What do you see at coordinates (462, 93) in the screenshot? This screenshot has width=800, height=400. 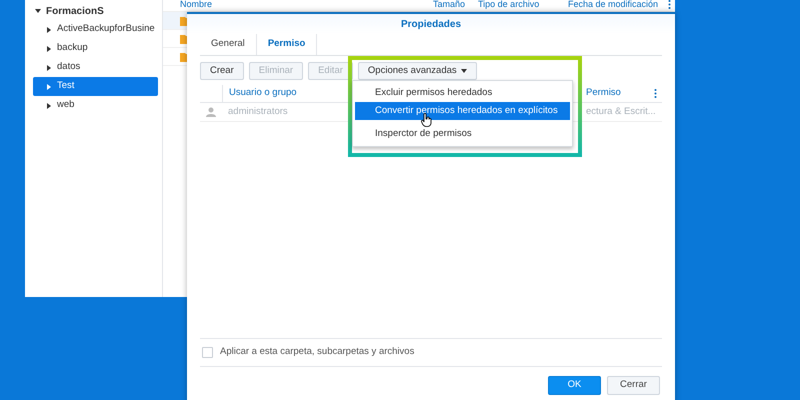 I see `menu-item: Excluir permisos heredados` at bounding box center [462, 93].